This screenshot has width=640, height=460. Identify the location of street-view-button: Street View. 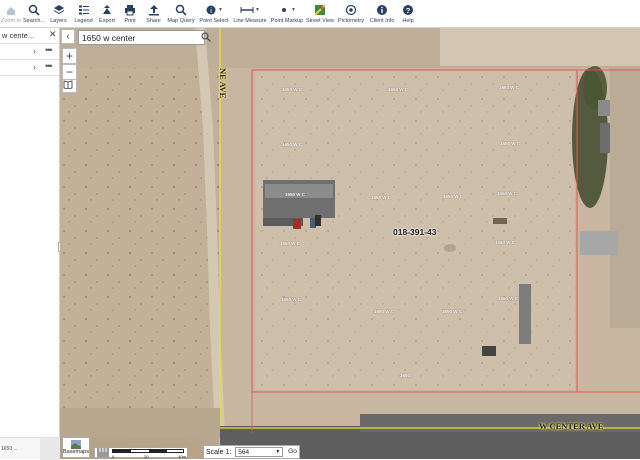
(320, 14).